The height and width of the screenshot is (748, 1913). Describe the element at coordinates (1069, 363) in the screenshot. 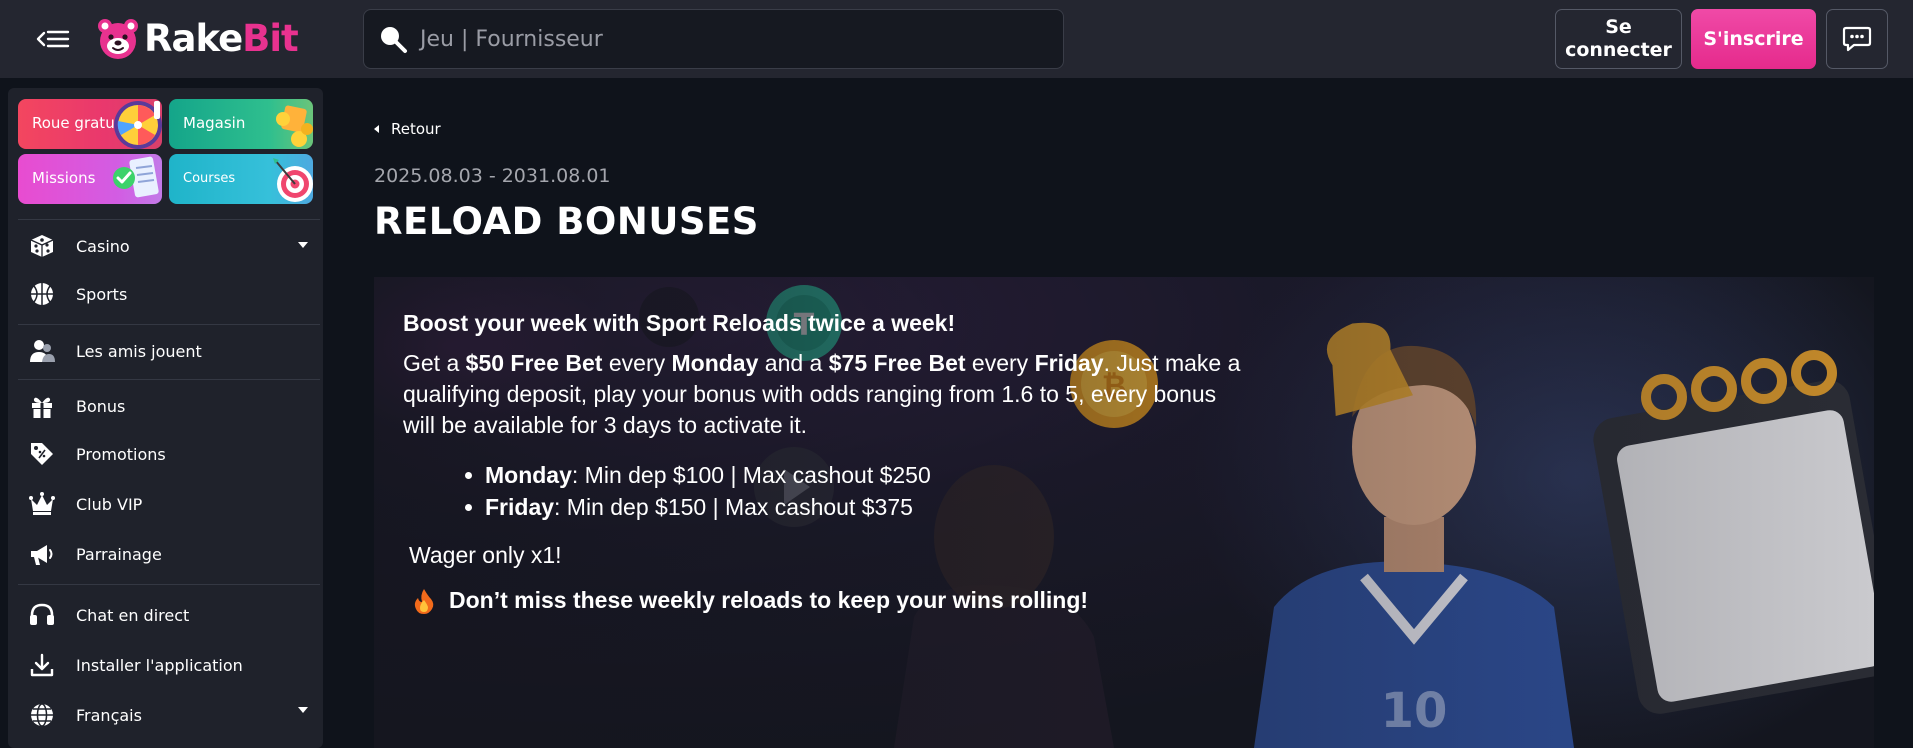

I see `promo-day-friday: Friday` at that location.